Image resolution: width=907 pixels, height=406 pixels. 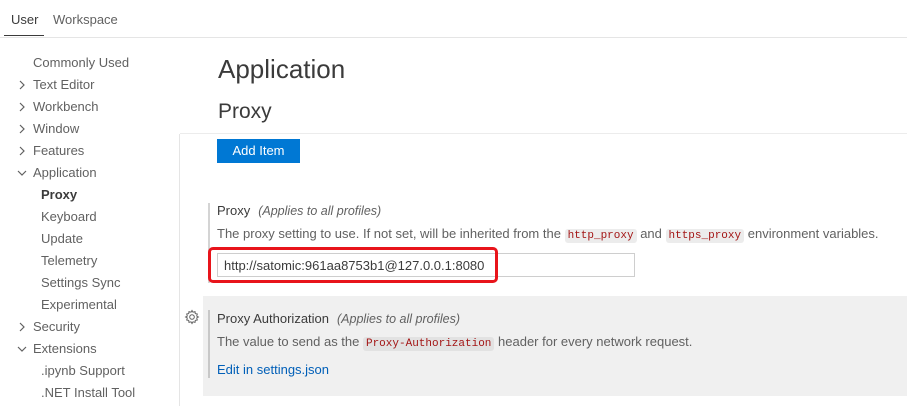 What do you see at coordinates (273, 318) in the screenshot?
I see `setting-title-label: Proxy Authorization` at bounding box center [273, 318].